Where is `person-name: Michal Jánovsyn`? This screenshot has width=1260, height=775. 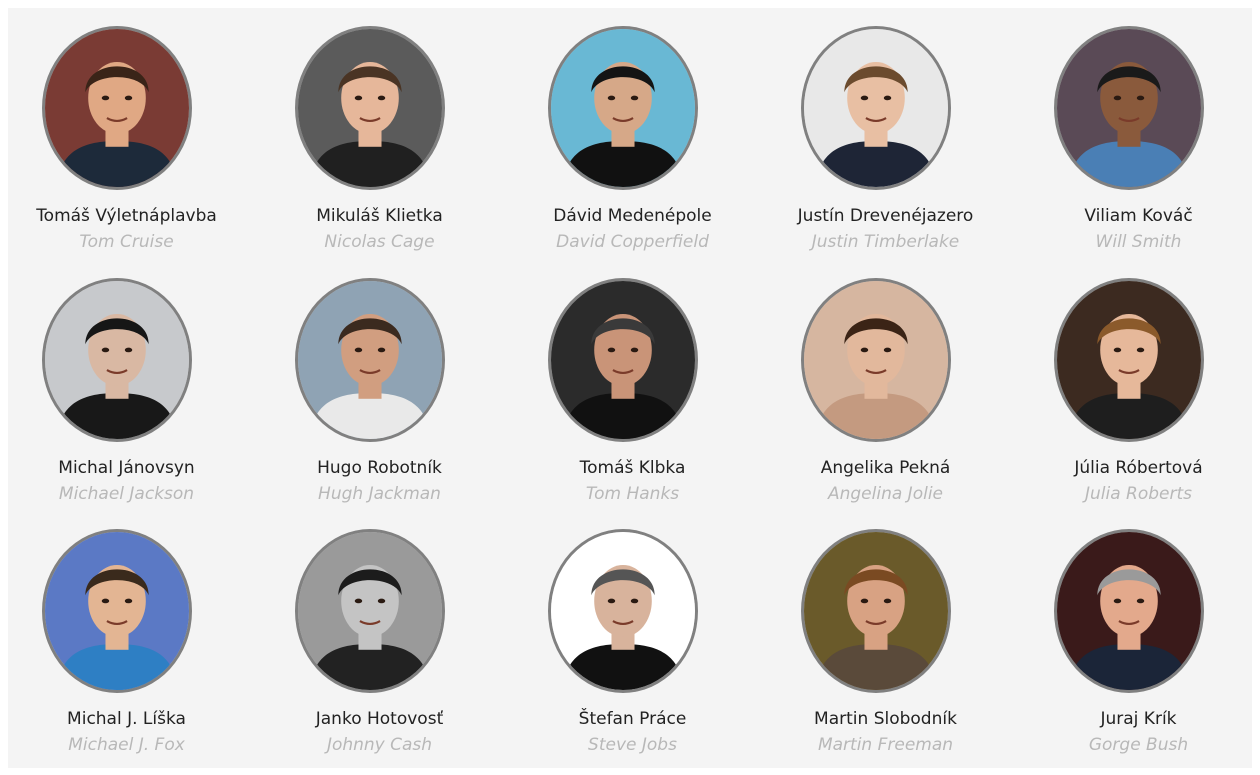
person-name: Michal Jánovsyn is located at coordinates (126, 467).